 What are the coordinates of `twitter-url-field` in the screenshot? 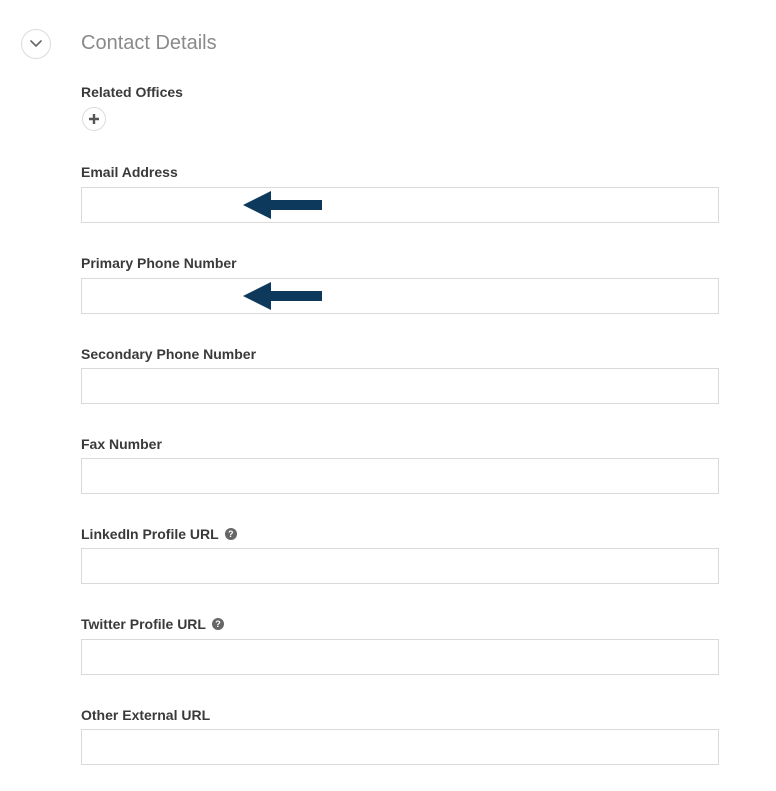 It's located at (400, 657).